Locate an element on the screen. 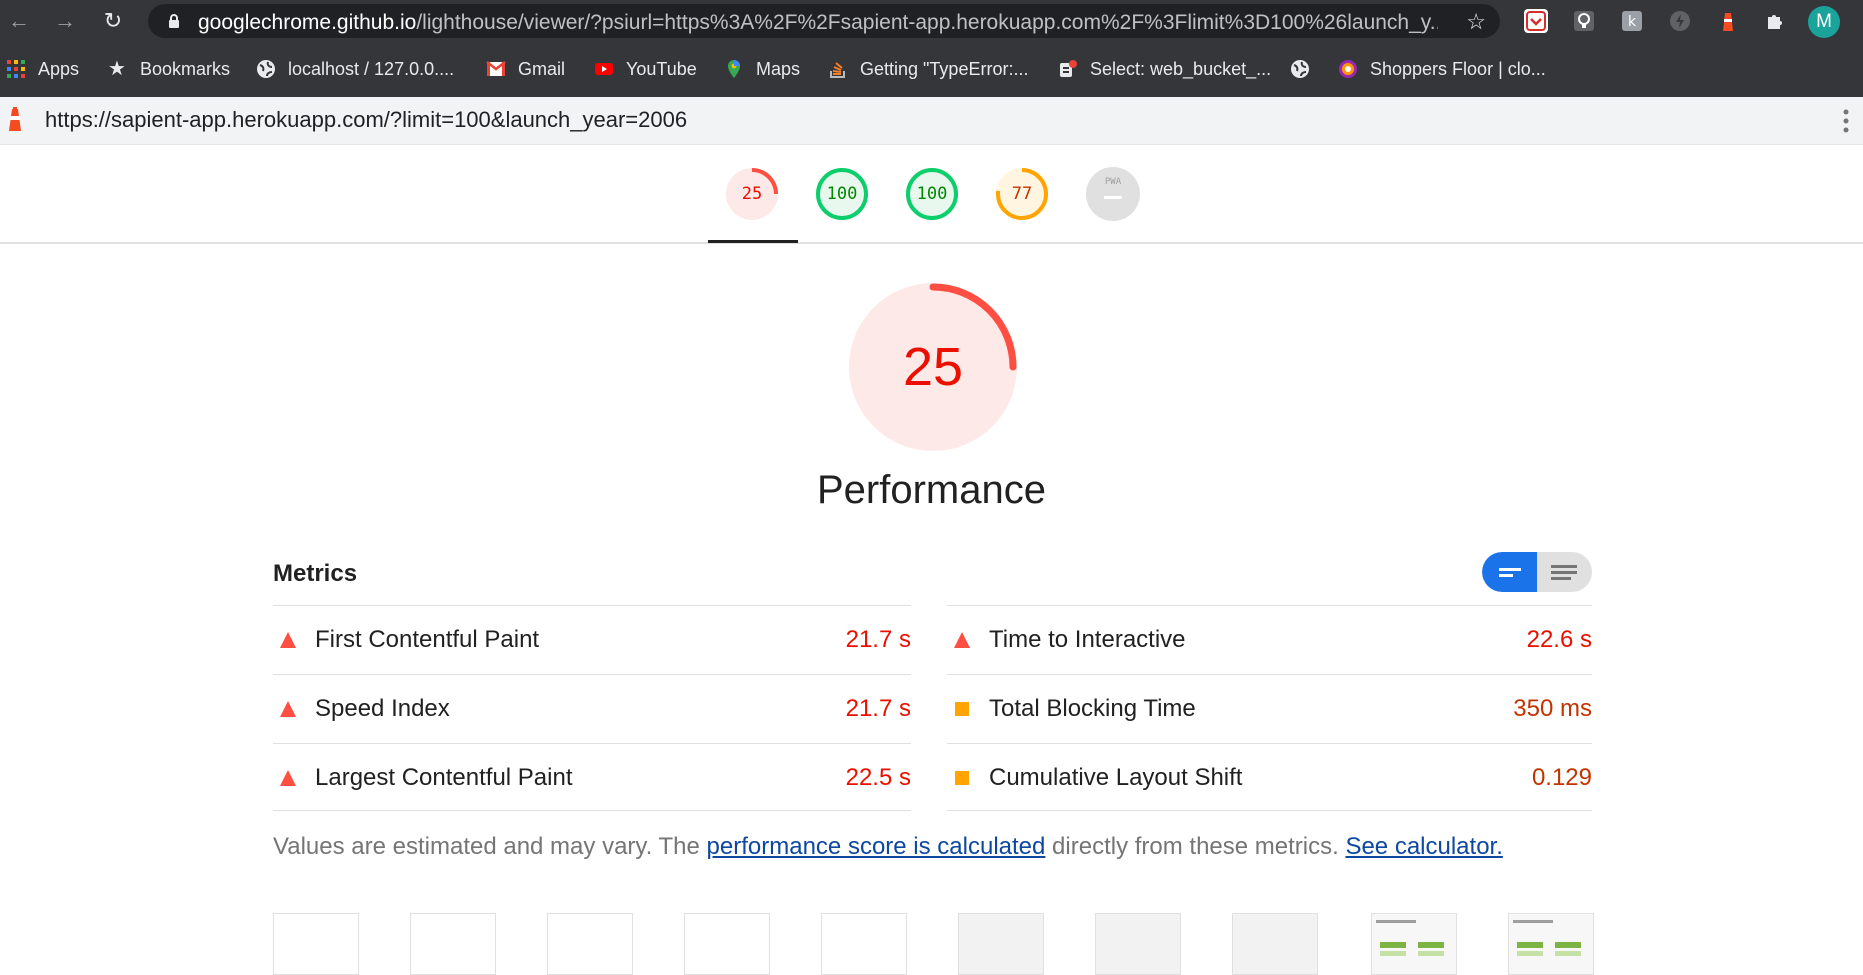 This screenshot has width=1863, height=975. metrics-heading: Metrics is located at coordinates (315, 573).